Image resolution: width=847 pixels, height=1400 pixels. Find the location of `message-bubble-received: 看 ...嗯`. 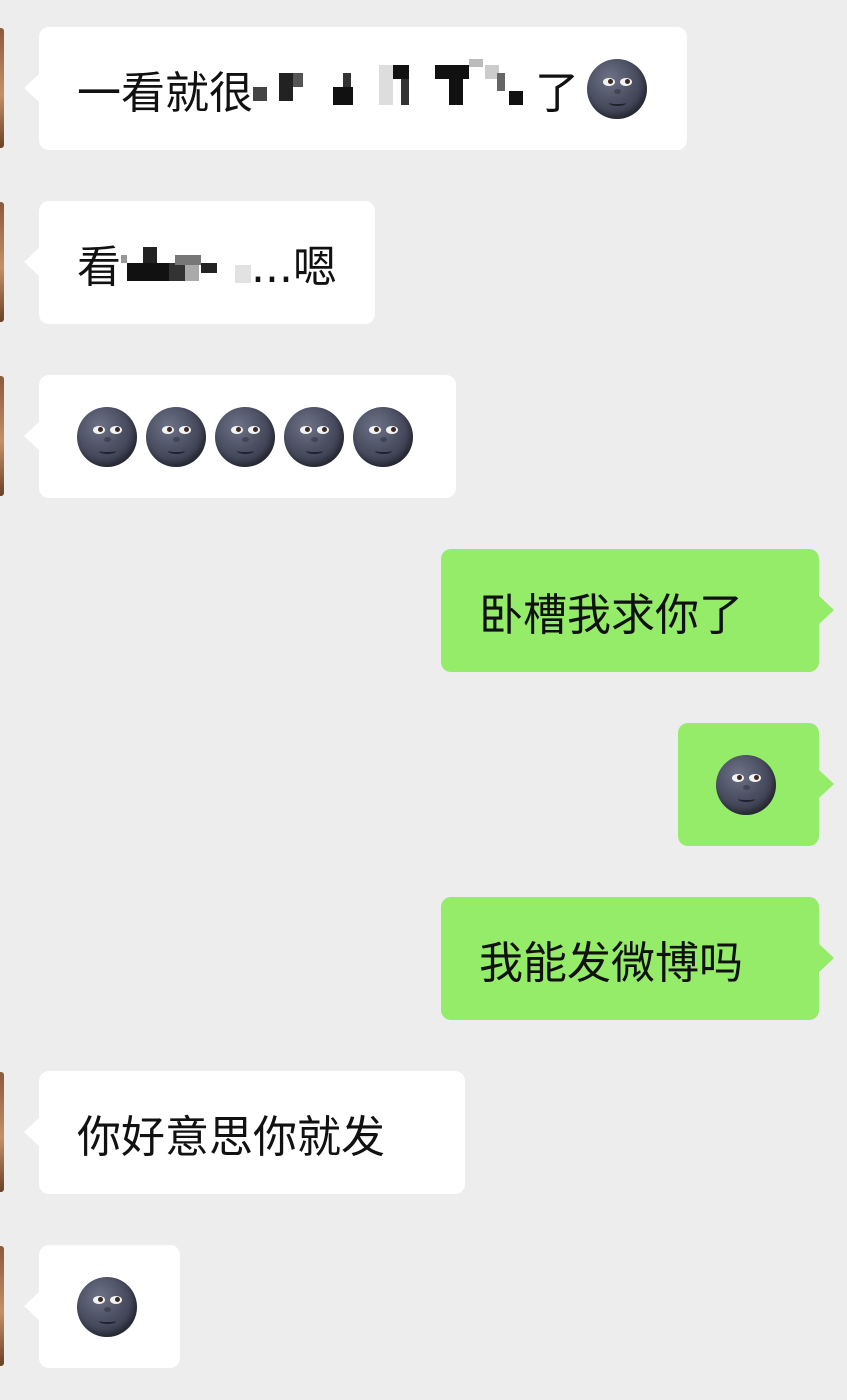

message-bubble-received: 看 ...嗯 is located at coordinates (199, 262).